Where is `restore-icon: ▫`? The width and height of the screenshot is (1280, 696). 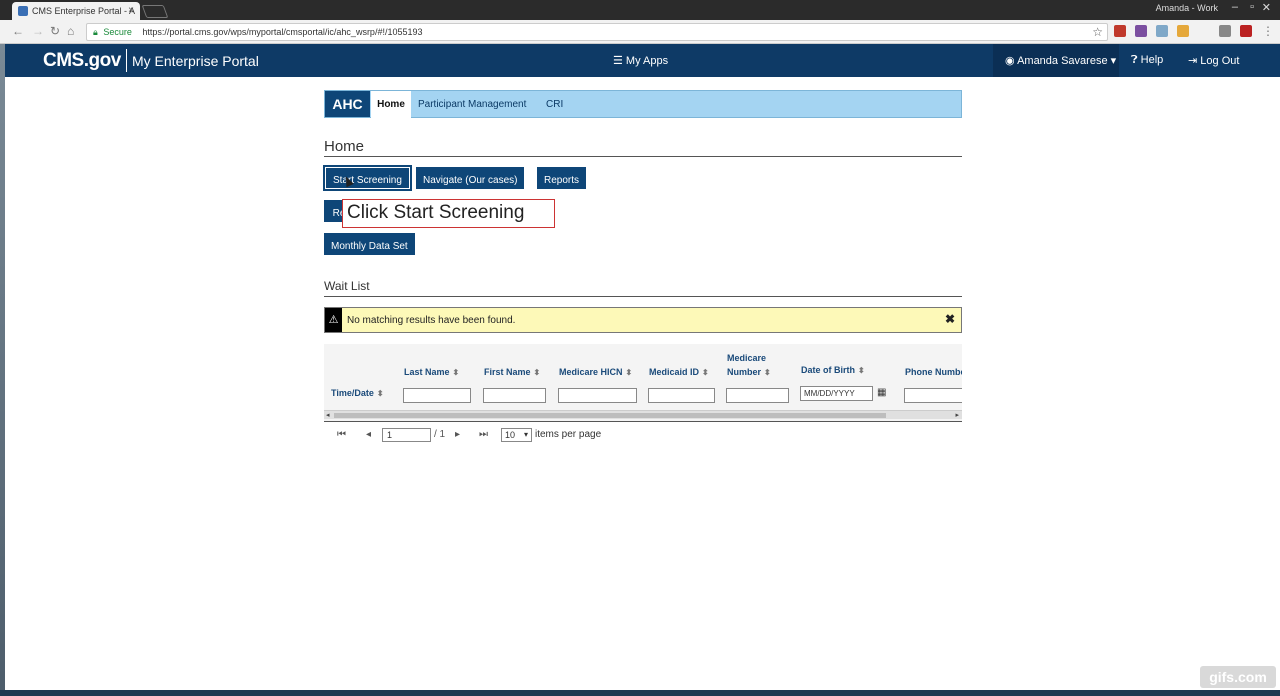 restore-icon: ▫ is located at coordinates (1252, 7).